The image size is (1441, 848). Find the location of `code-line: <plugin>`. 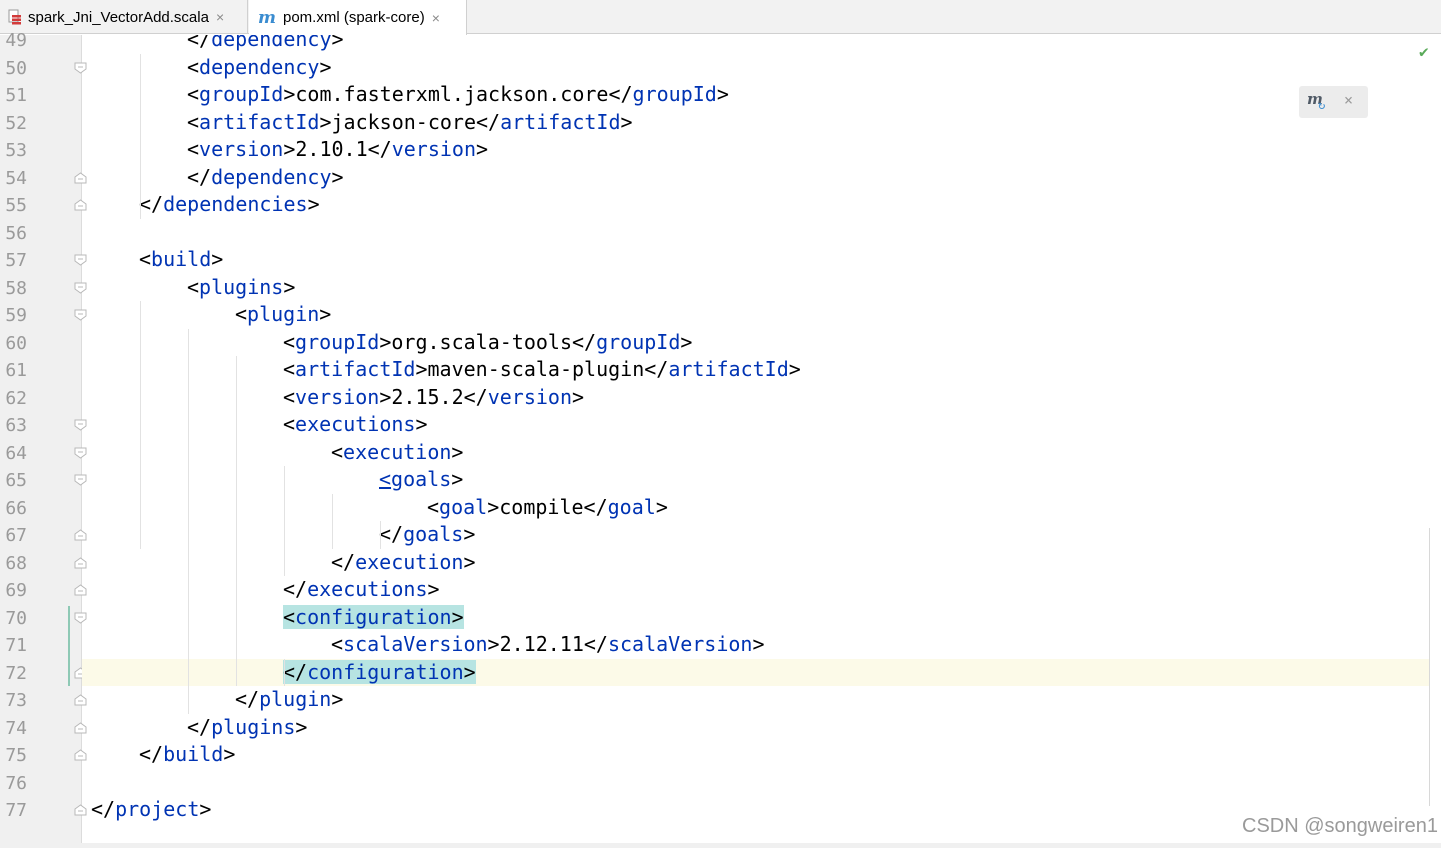

code-line: <plugin> is located at coordinates (761, 315).